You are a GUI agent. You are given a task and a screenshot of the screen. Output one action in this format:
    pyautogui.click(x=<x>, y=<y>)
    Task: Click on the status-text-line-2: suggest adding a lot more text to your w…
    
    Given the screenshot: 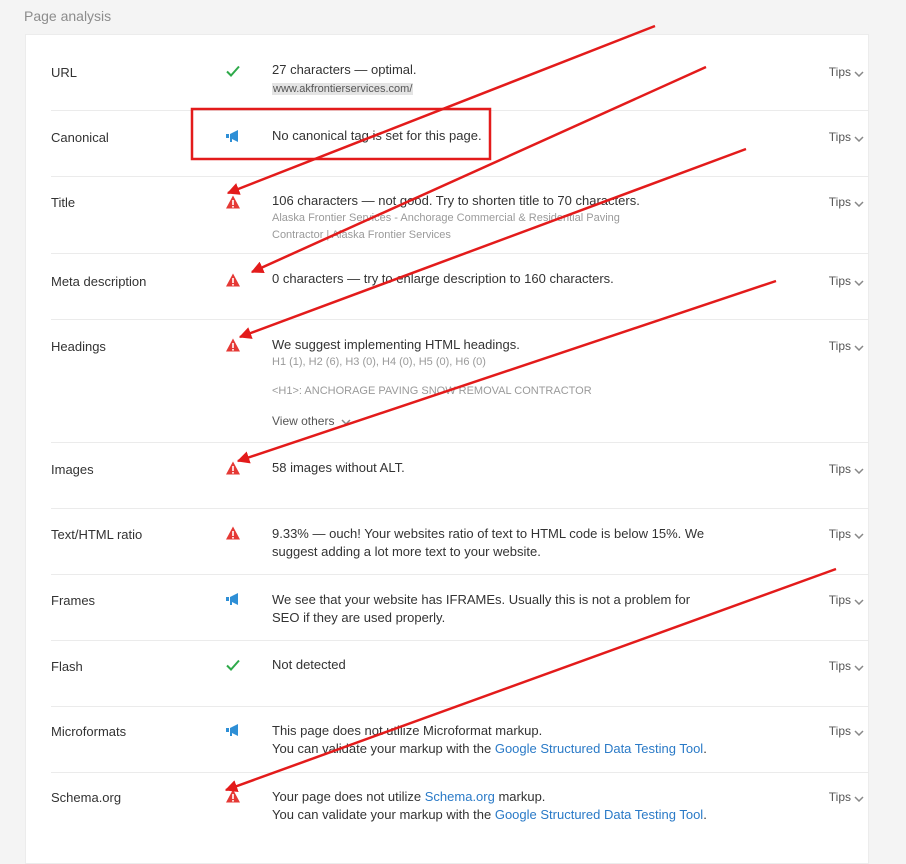 What is the action you would take?
    pyautogui.click(x=406, y=551)
    